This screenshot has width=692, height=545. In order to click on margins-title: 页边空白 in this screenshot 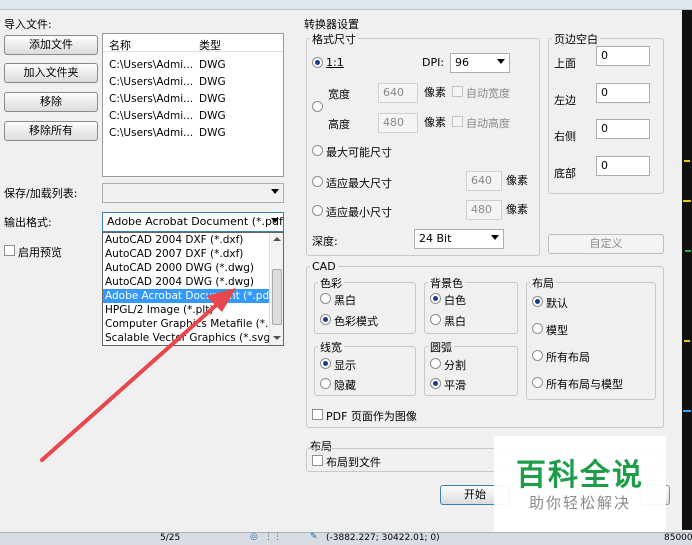, I will do `click(576, 39)`.